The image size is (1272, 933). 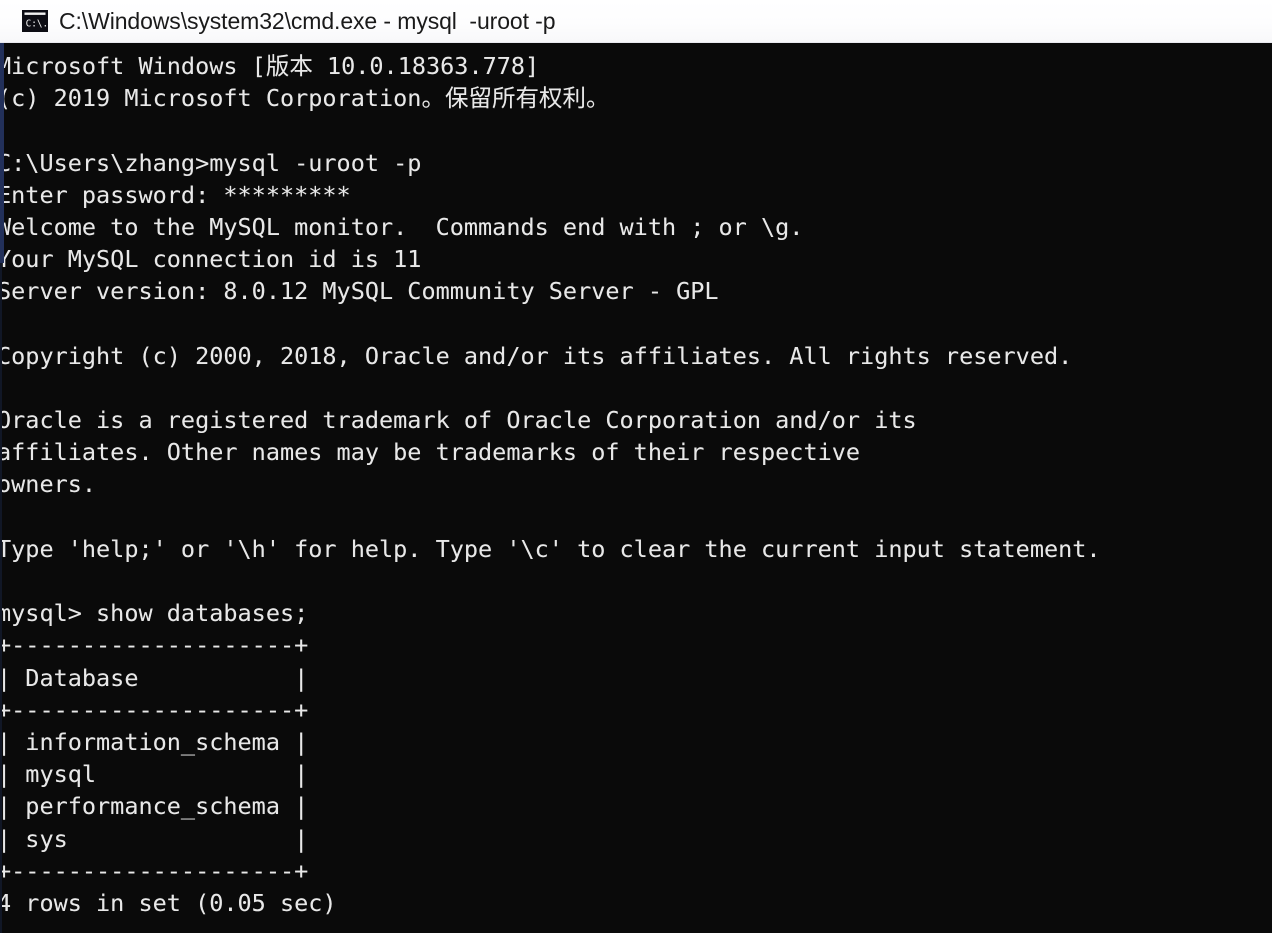 What do you see at coordinates (154, 741) in the screenshot?
I see `table-row: | information_schema |` at bounding box center [154, 741].